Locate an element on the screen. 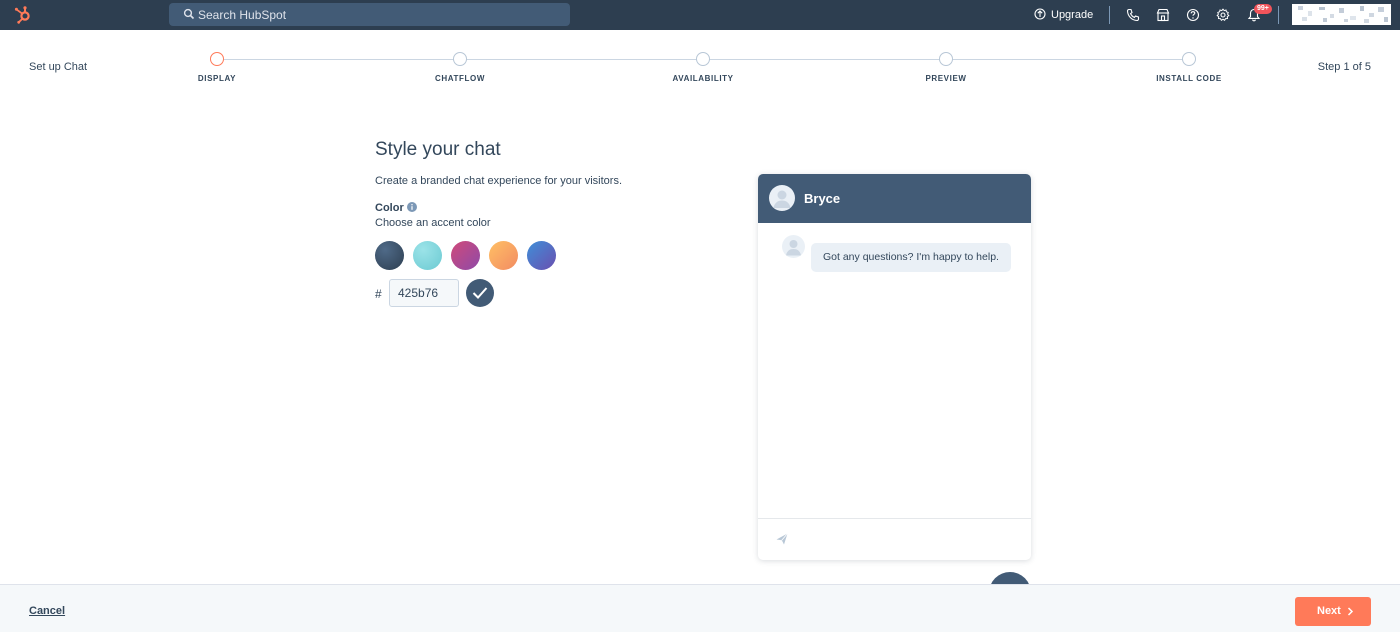 This screenshot has height=632, width=1400. color-swatch-slate is located at coordinates (389, 255).